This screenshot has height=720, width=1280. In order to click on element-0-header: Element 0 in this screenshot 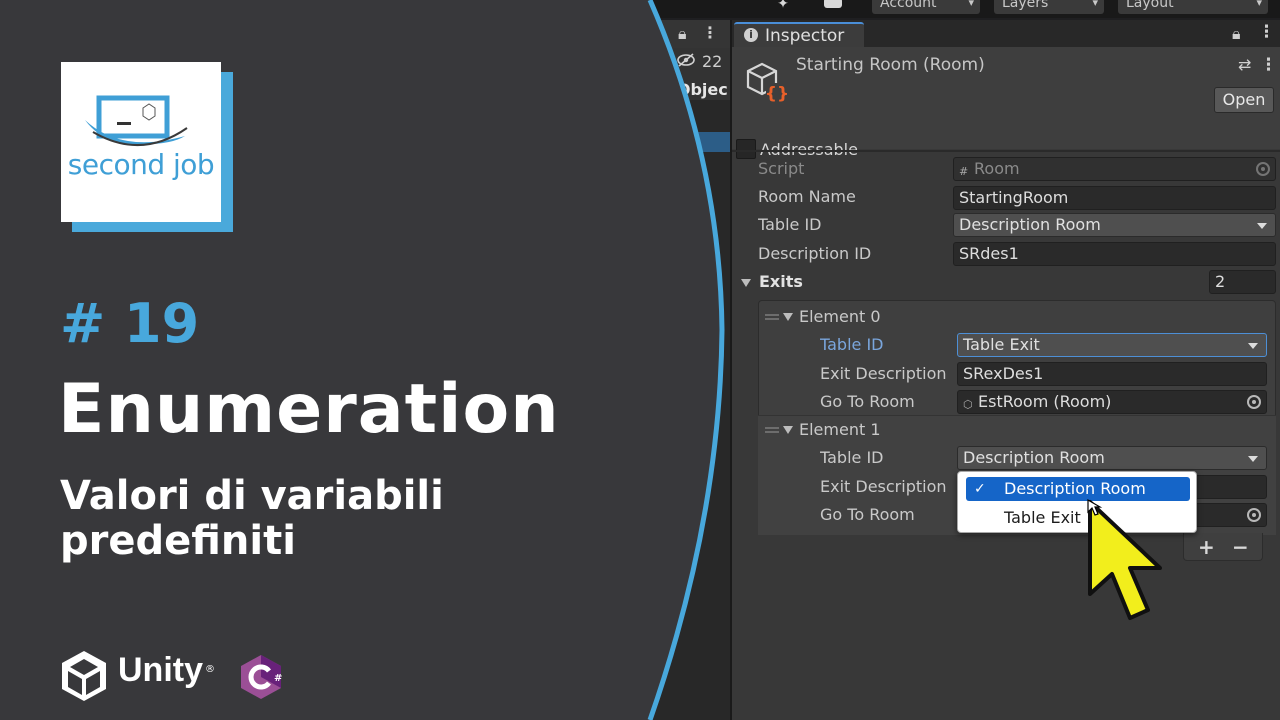, I will do `click(840, 316)`.